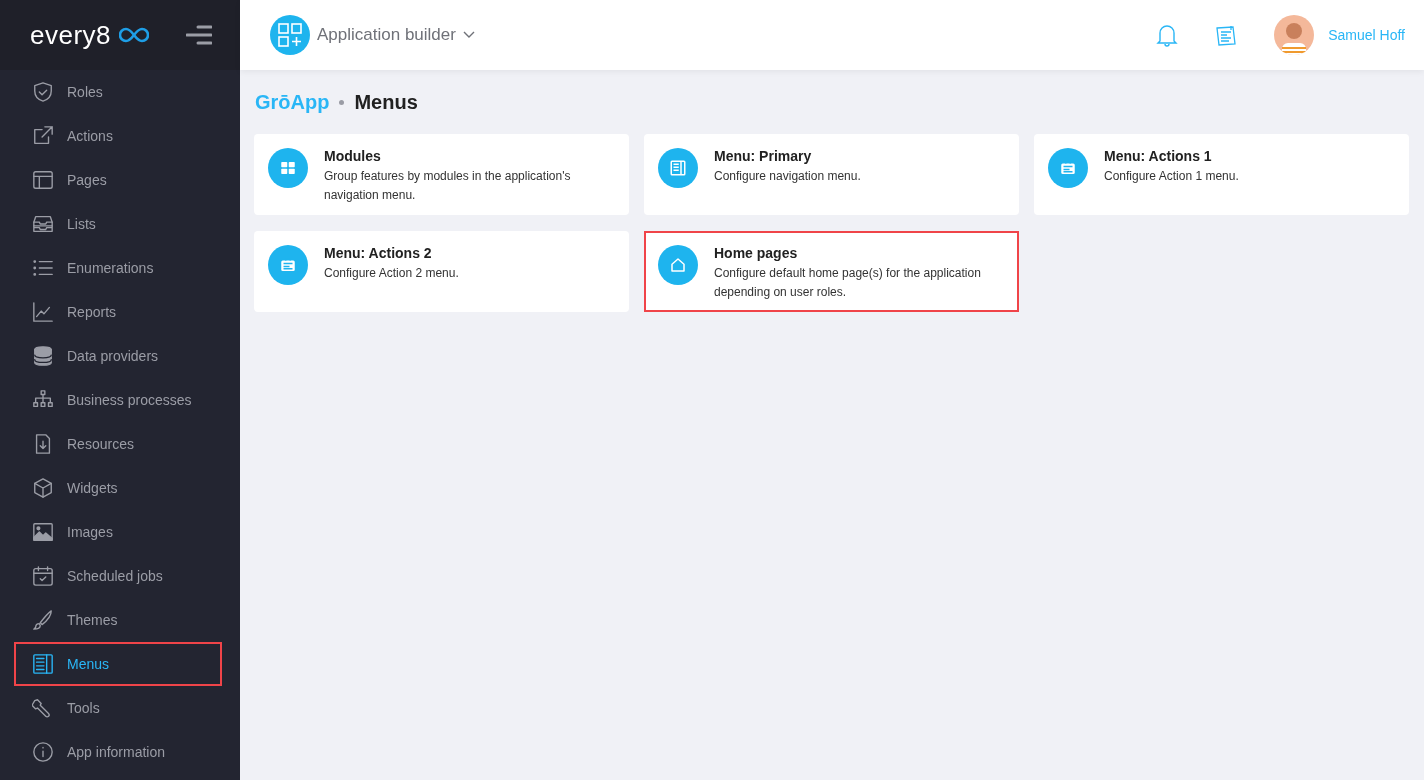 This screenshot has width=1424, height=780. Describe the element at coordinates (118, 664) in the screenshot. I see `sidebar-item: Menus` at that location.